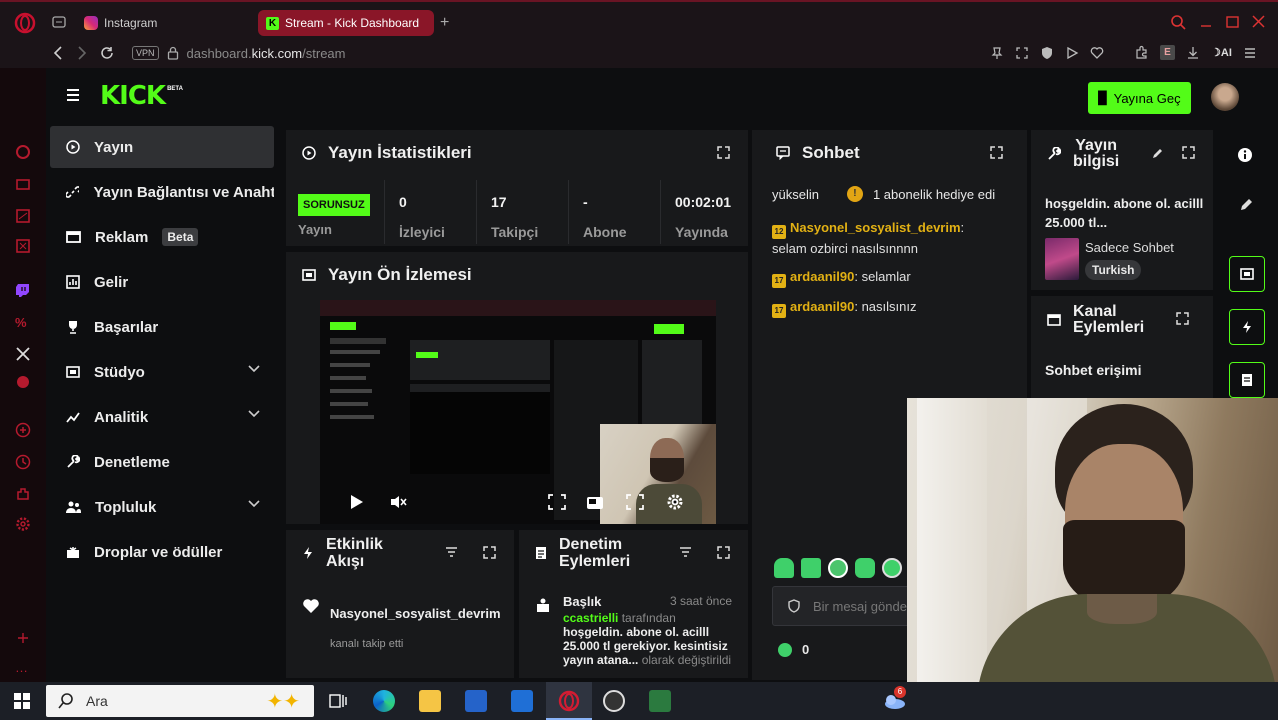  What do you see at coordinates (162, 417) in the screenshot?
I see `sidebar-item-analitik: Analitik` at bounding box center [162, 417].